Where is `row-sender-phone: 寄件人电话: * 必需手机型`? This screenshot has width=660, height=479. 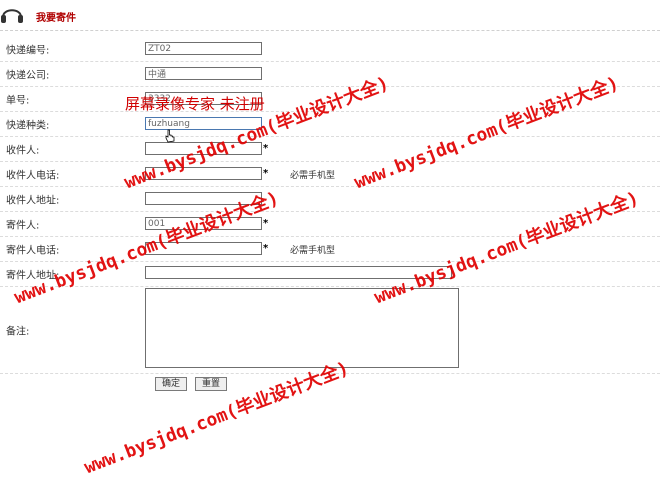
row-sender-phone: 寄件人电话: * 必需手机型 is located at coordinates (330, 249).